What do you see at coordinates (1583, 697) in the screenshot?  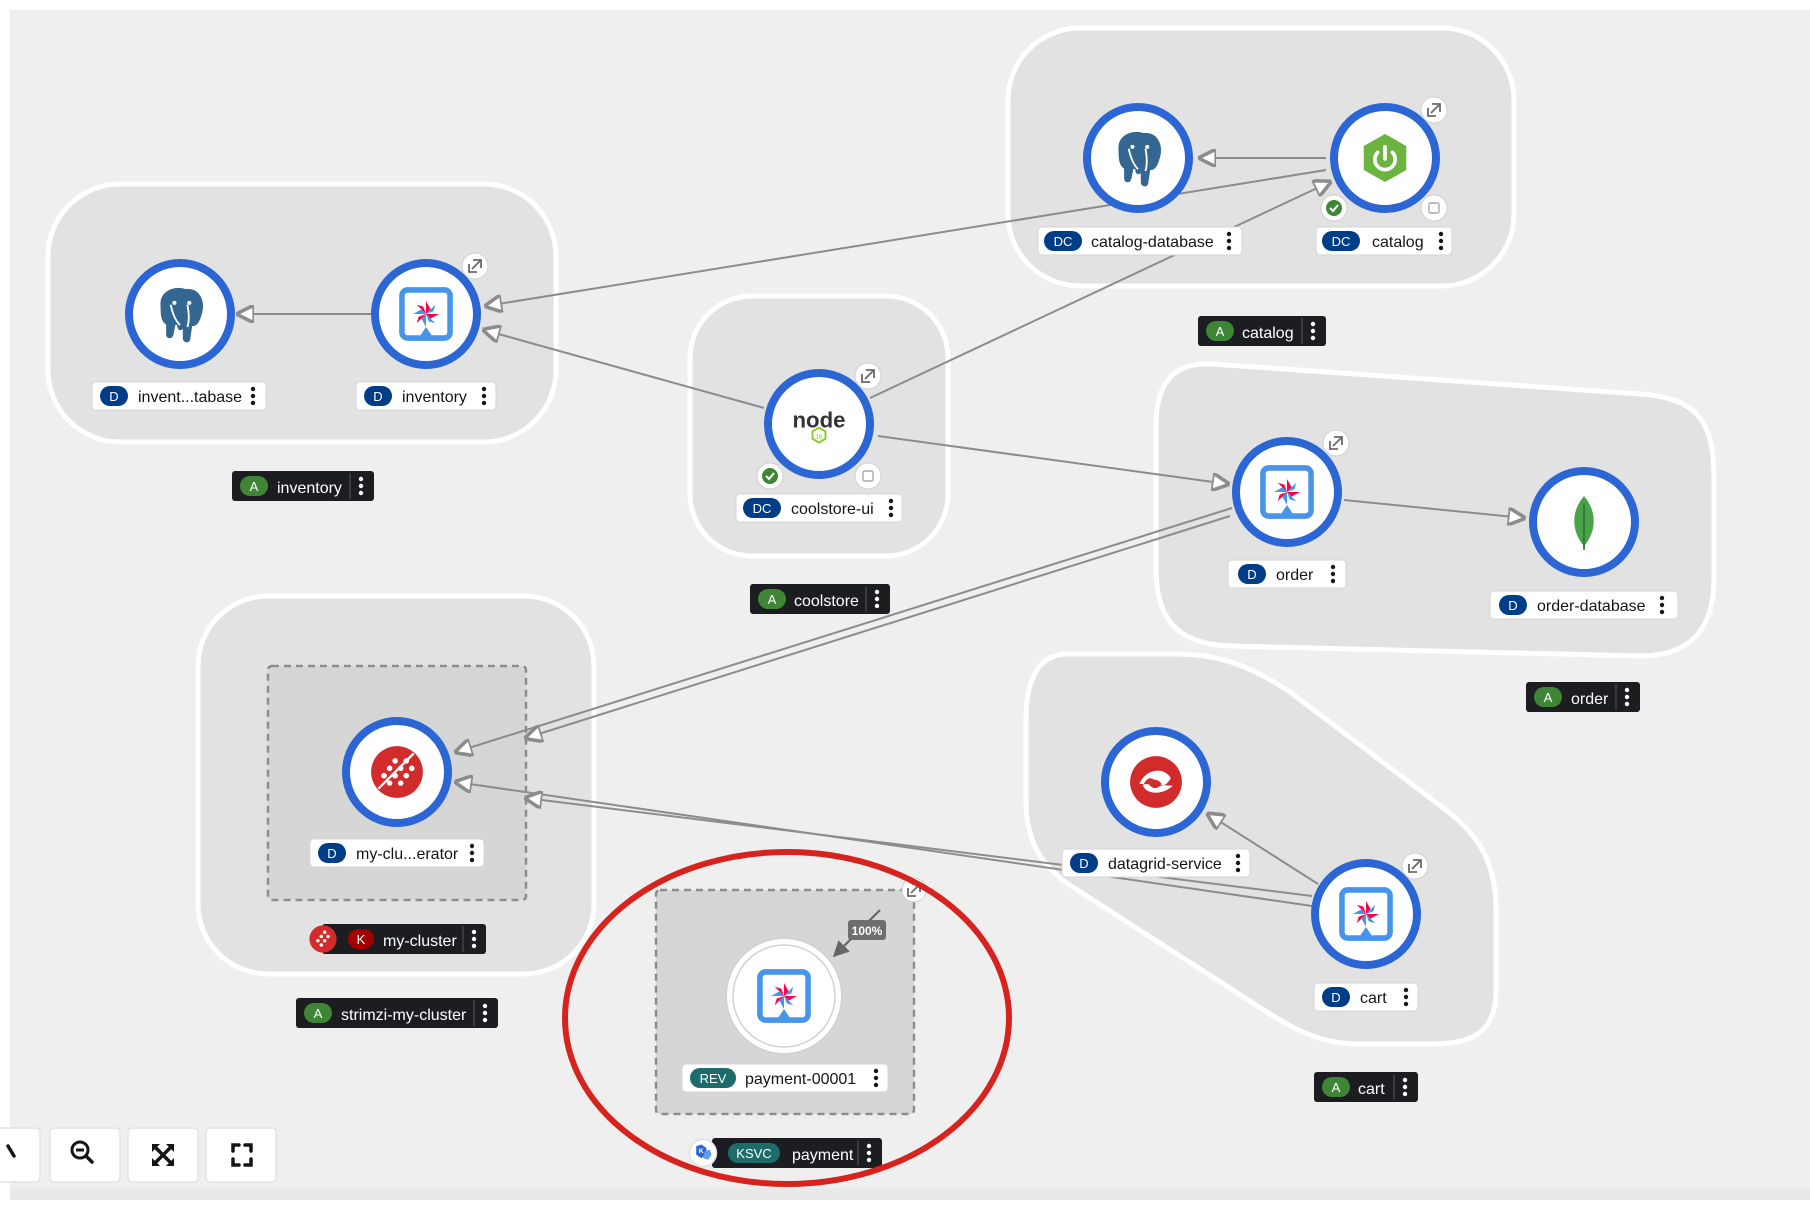 I see `group-label-order: A order` at bounding box center [1583, 697].